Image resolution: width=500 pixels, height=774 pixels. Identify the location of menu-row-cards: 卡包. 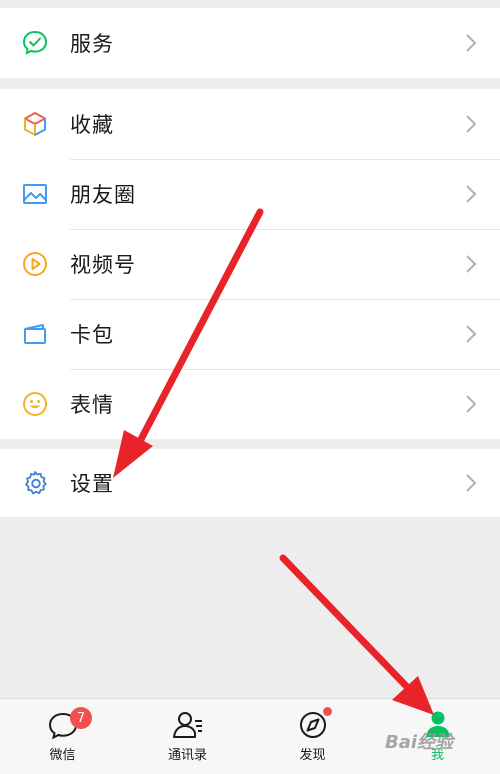
(250, 334).